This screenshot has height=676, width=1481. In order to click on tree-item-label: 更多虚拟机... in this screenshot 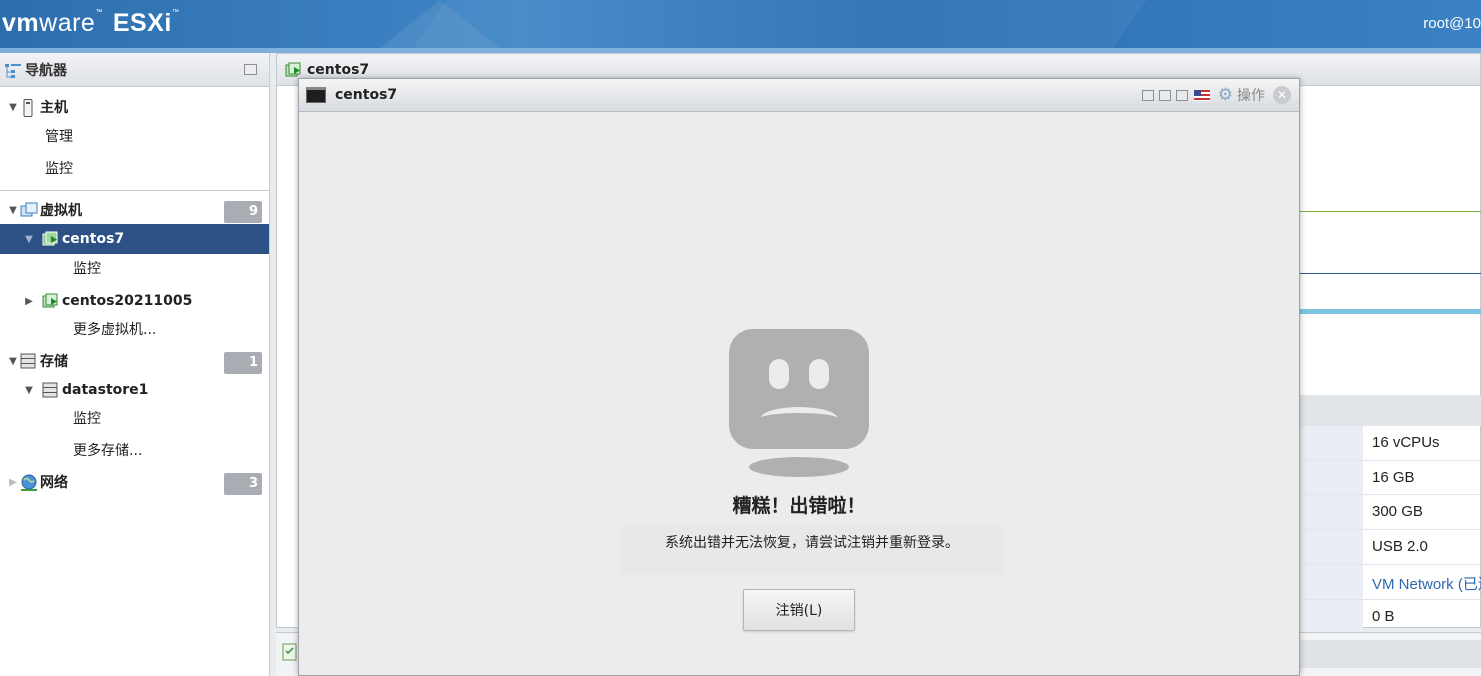, I will do `click(115, 330)`.